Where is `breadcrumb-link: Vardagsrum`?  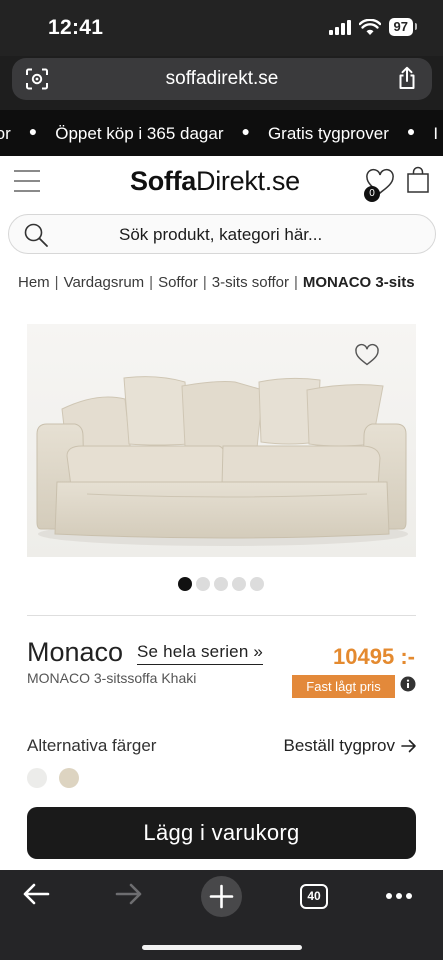 breadcrumb-link: Vardagsrum is located at coordinates (104, 282).